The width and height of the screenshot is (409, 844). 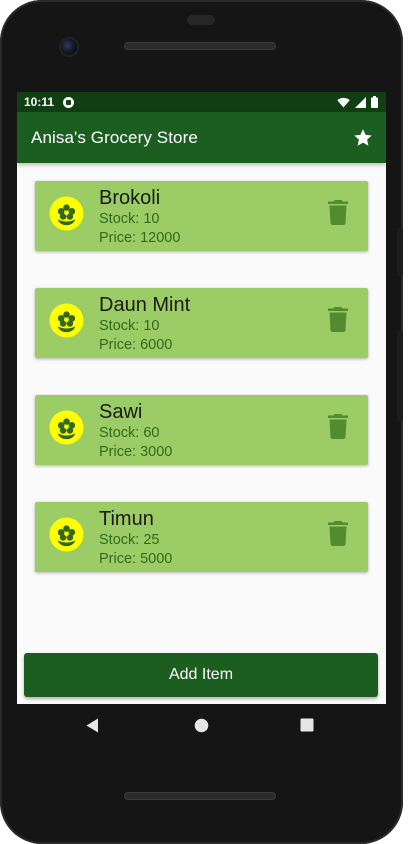 I want to click on top-speaker, so click(x=200, y=46).